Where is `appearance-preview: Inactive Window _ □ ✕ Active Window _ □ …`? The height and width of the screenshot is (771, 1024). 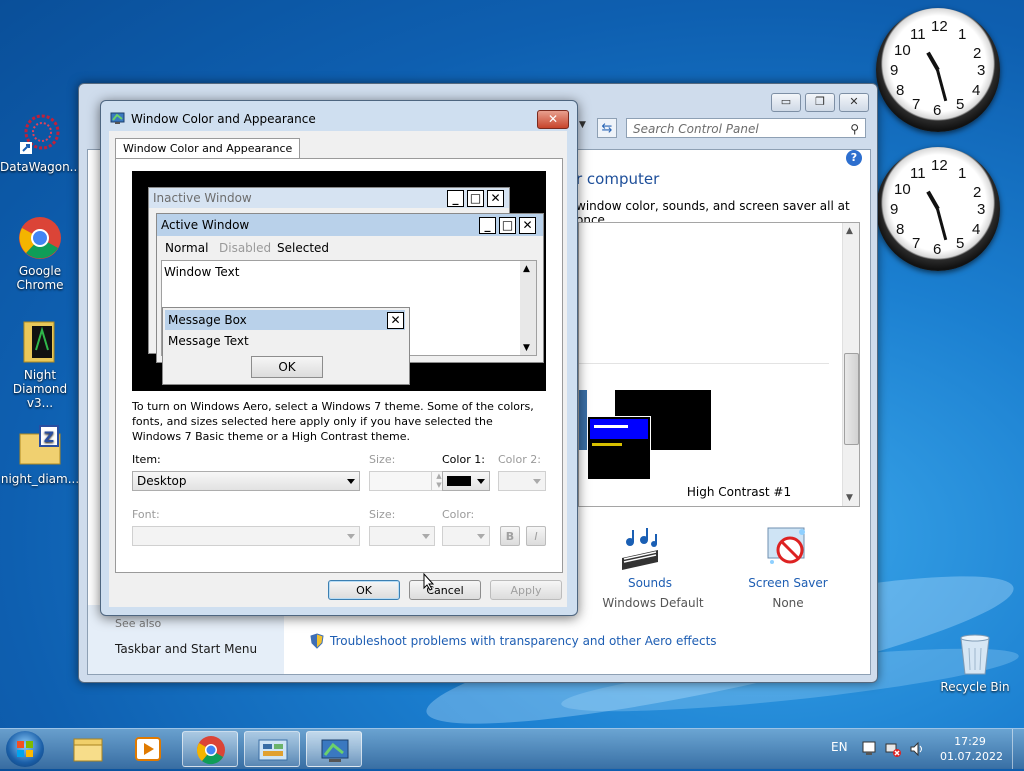 appearance-preview: Inactive Window _ □ ✕ Active Window _ □ … is located at coordinates (339, 281).